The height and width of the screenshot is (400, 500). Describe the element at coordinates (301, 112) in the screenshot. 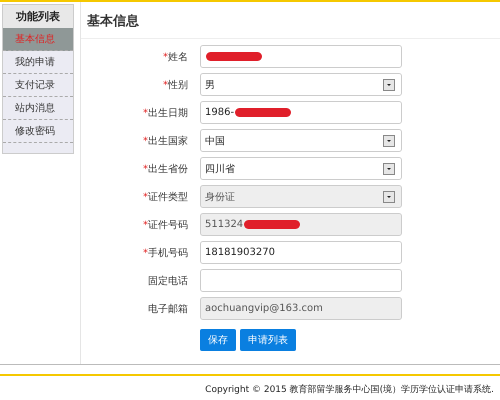

I see `input-field: 1986-` at that location.